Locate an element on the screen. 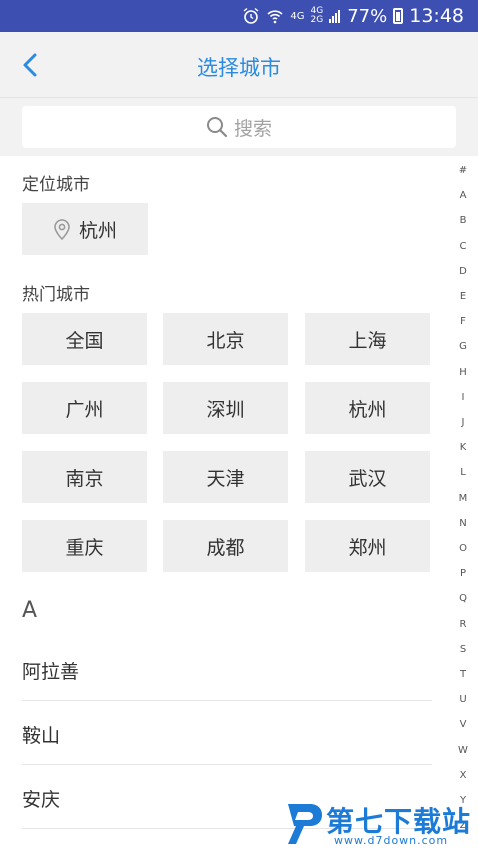  watermark: 第七下载站 www.d7down.com is located at coordinates (380, 825).